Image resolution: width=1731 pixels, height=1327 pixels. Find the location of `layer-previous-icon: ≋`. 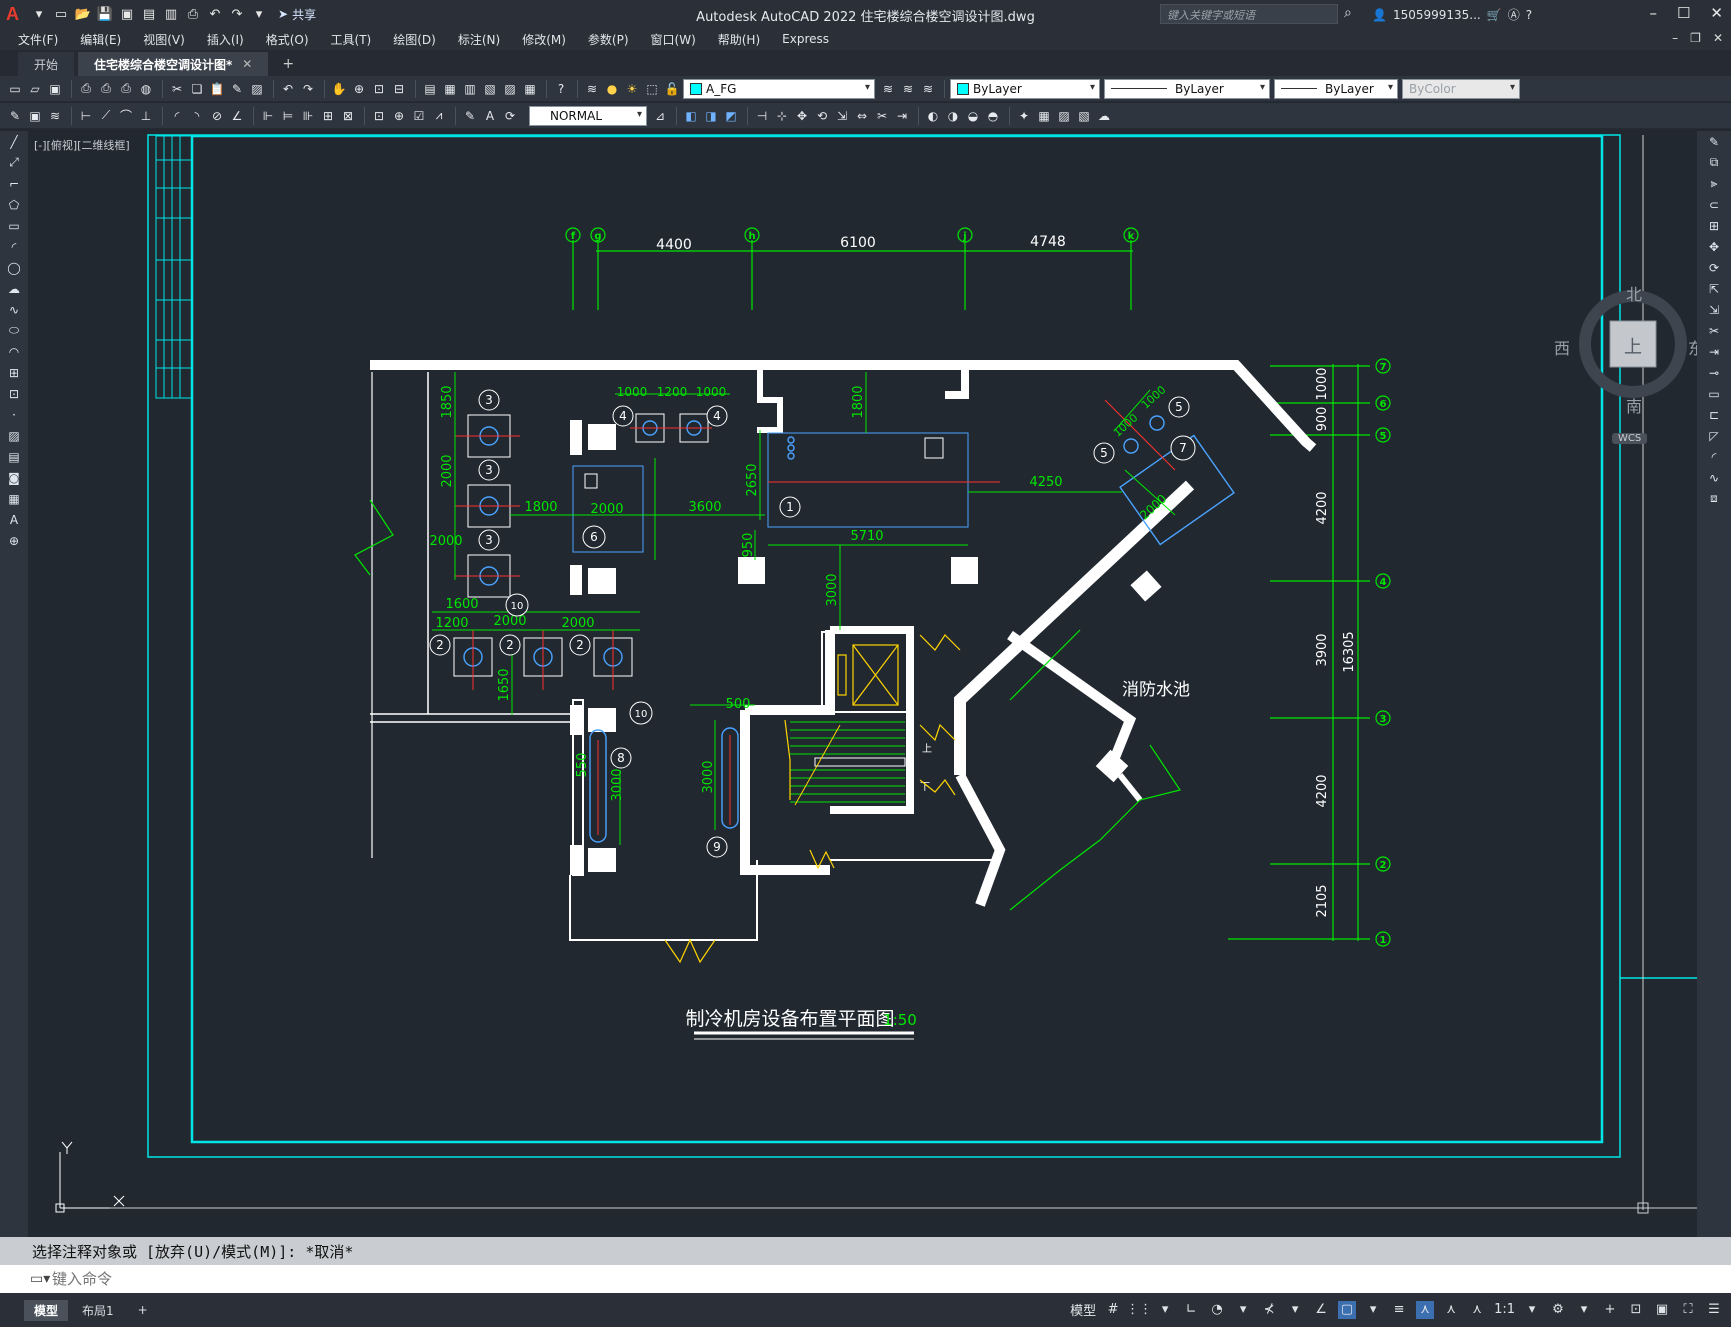

layer-previous-icon: ≋ is located at coordinates (908, 89).